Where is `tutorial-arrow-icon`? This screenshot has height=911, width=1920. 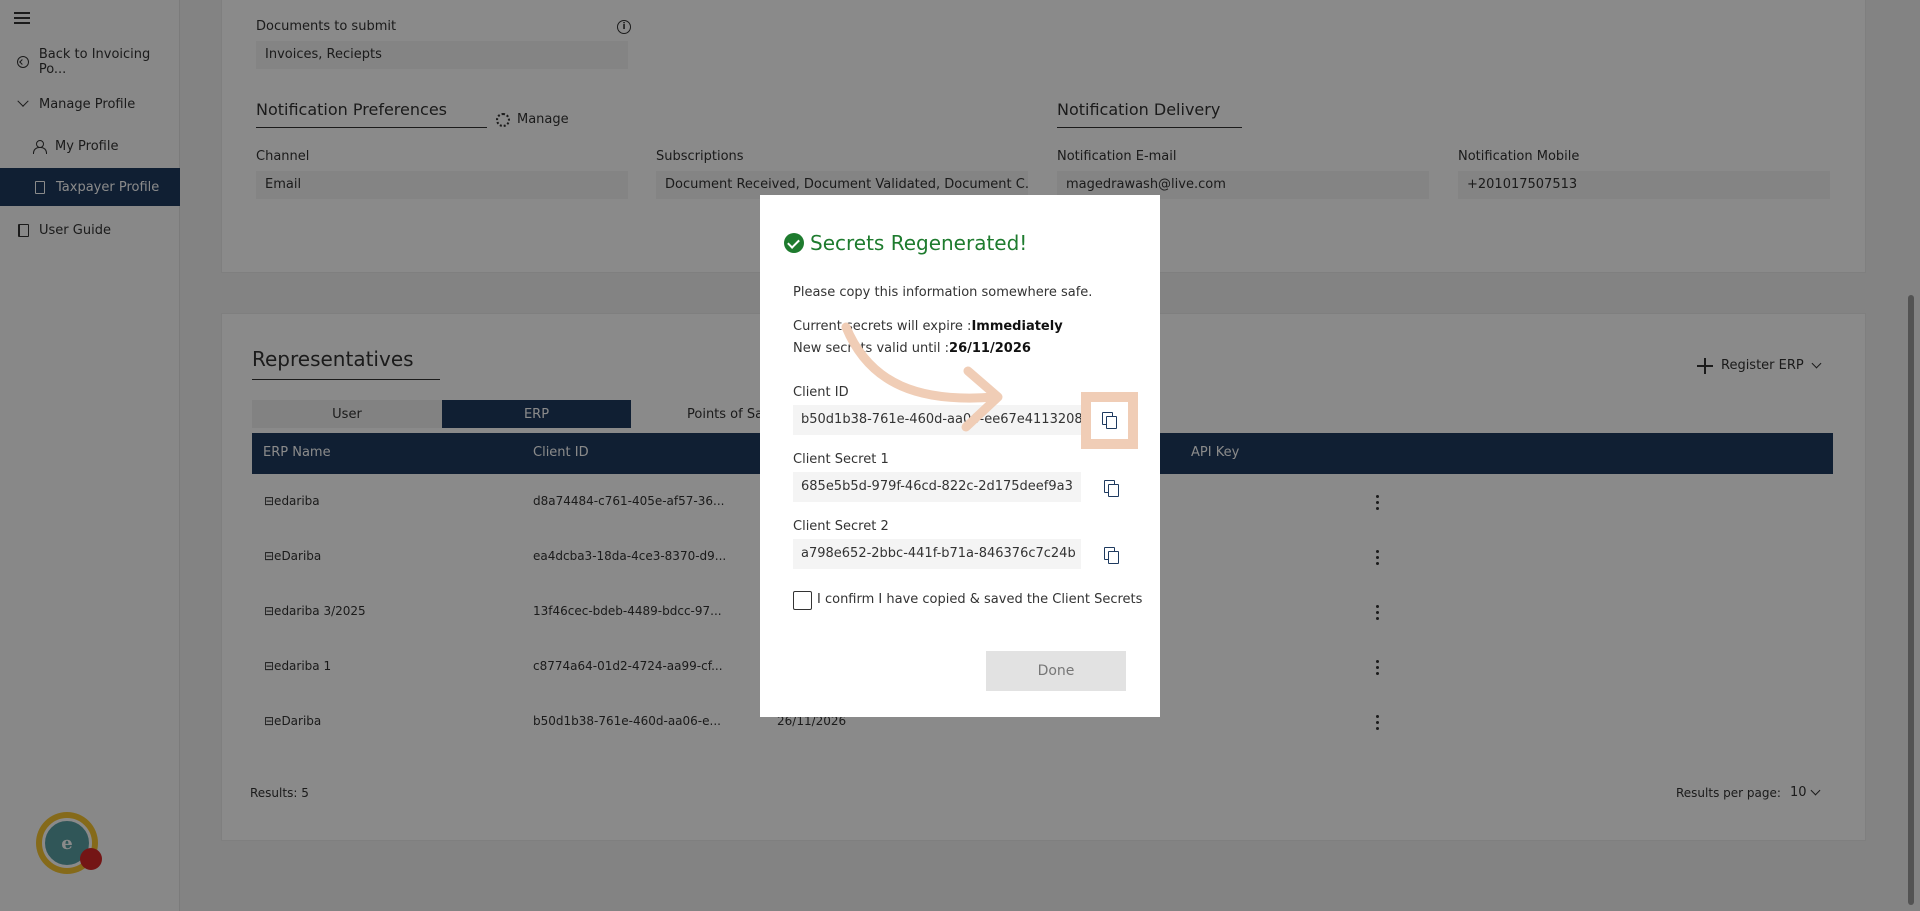 tutorial-arrow-icon is located at coordinates (922, 377).